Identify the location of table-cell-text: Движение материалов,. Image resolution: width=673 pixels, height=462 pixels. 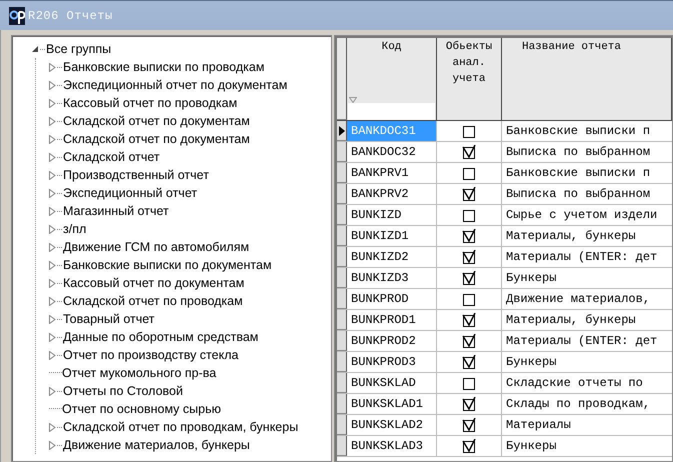
(578, 299).